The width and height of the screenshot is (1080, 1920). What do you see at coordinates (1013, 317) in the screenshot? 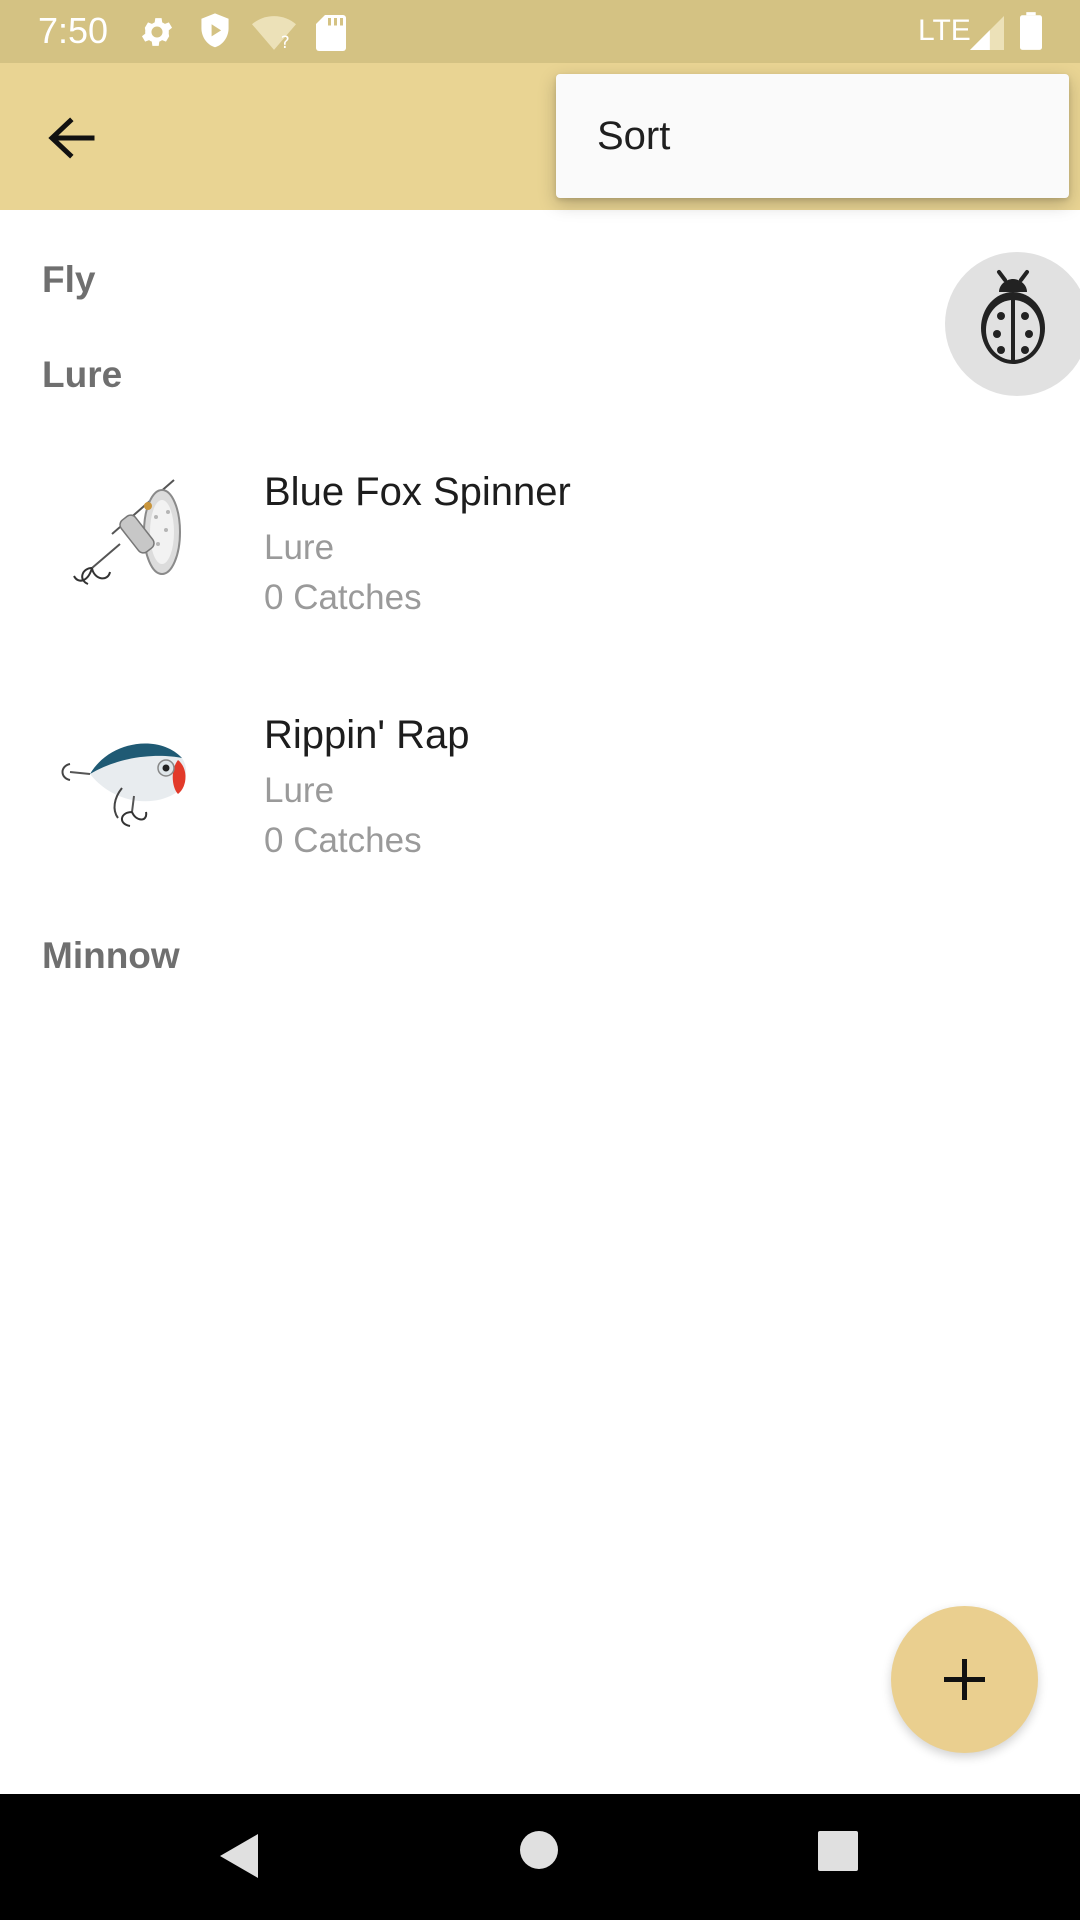
I see `ladybug-icon` at bounding box center [1013, 317].